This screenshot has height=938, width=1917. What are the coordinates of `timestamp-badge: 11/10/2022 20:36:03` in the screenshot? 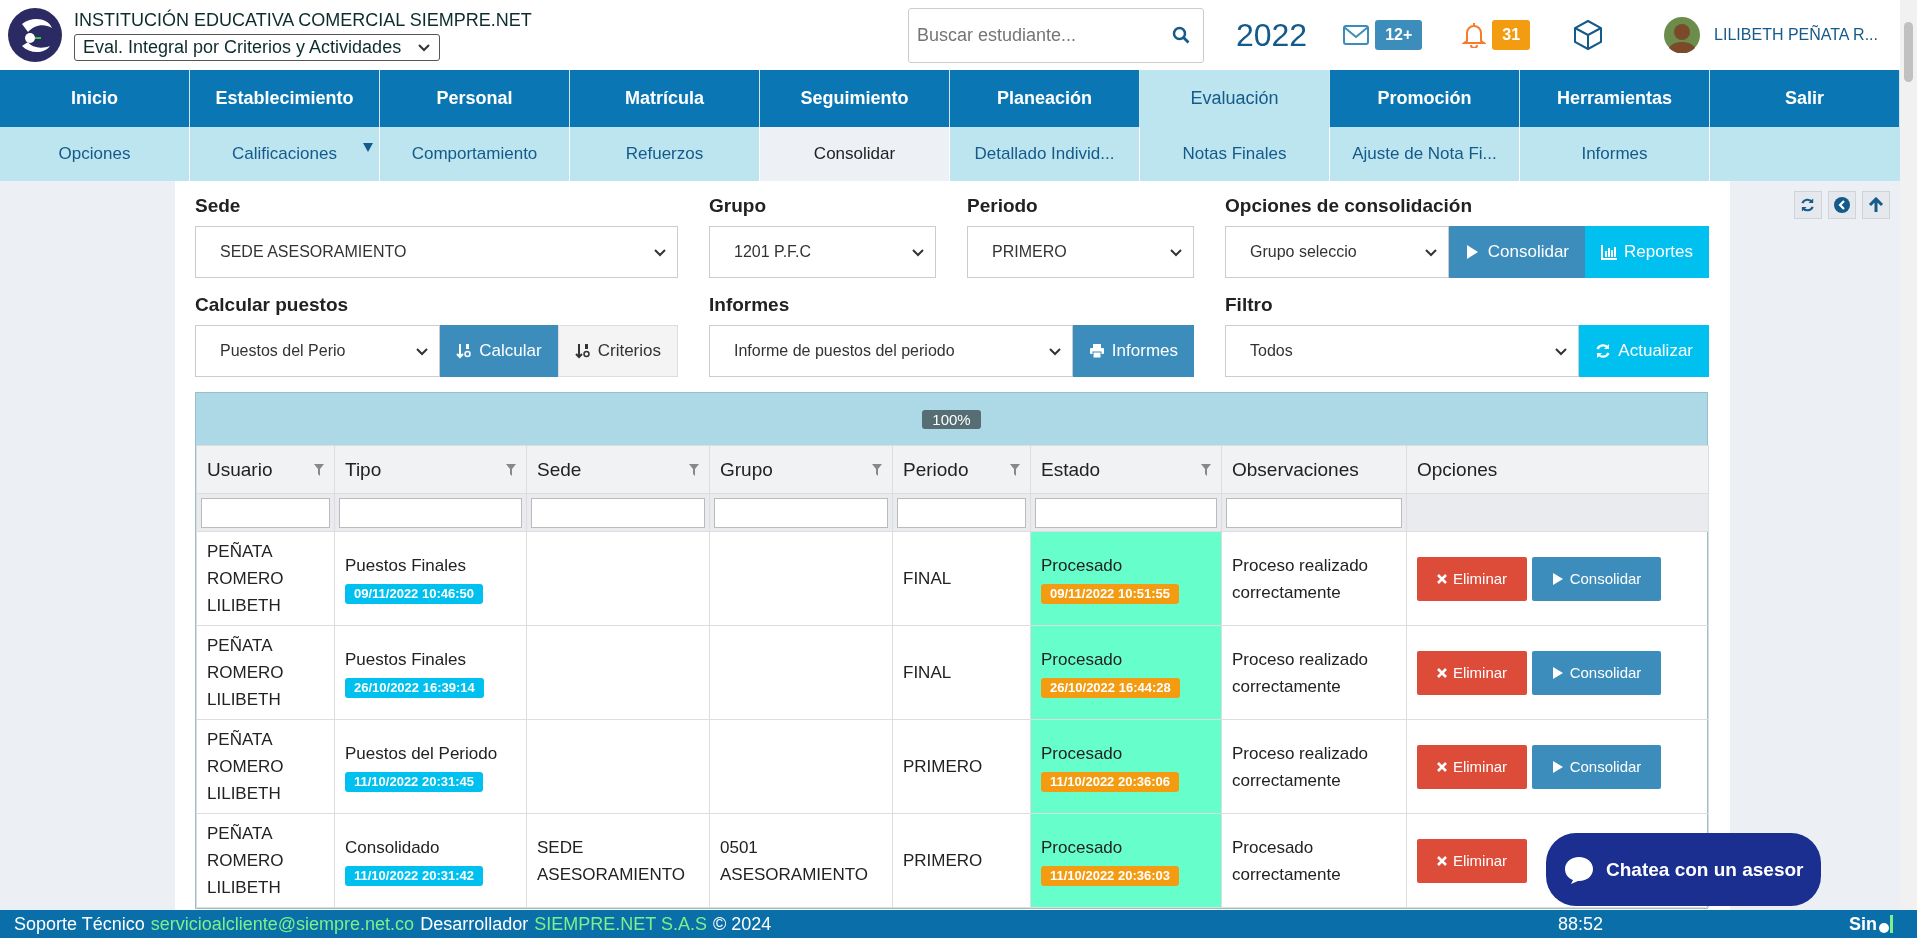 It's located at (1110, 875).